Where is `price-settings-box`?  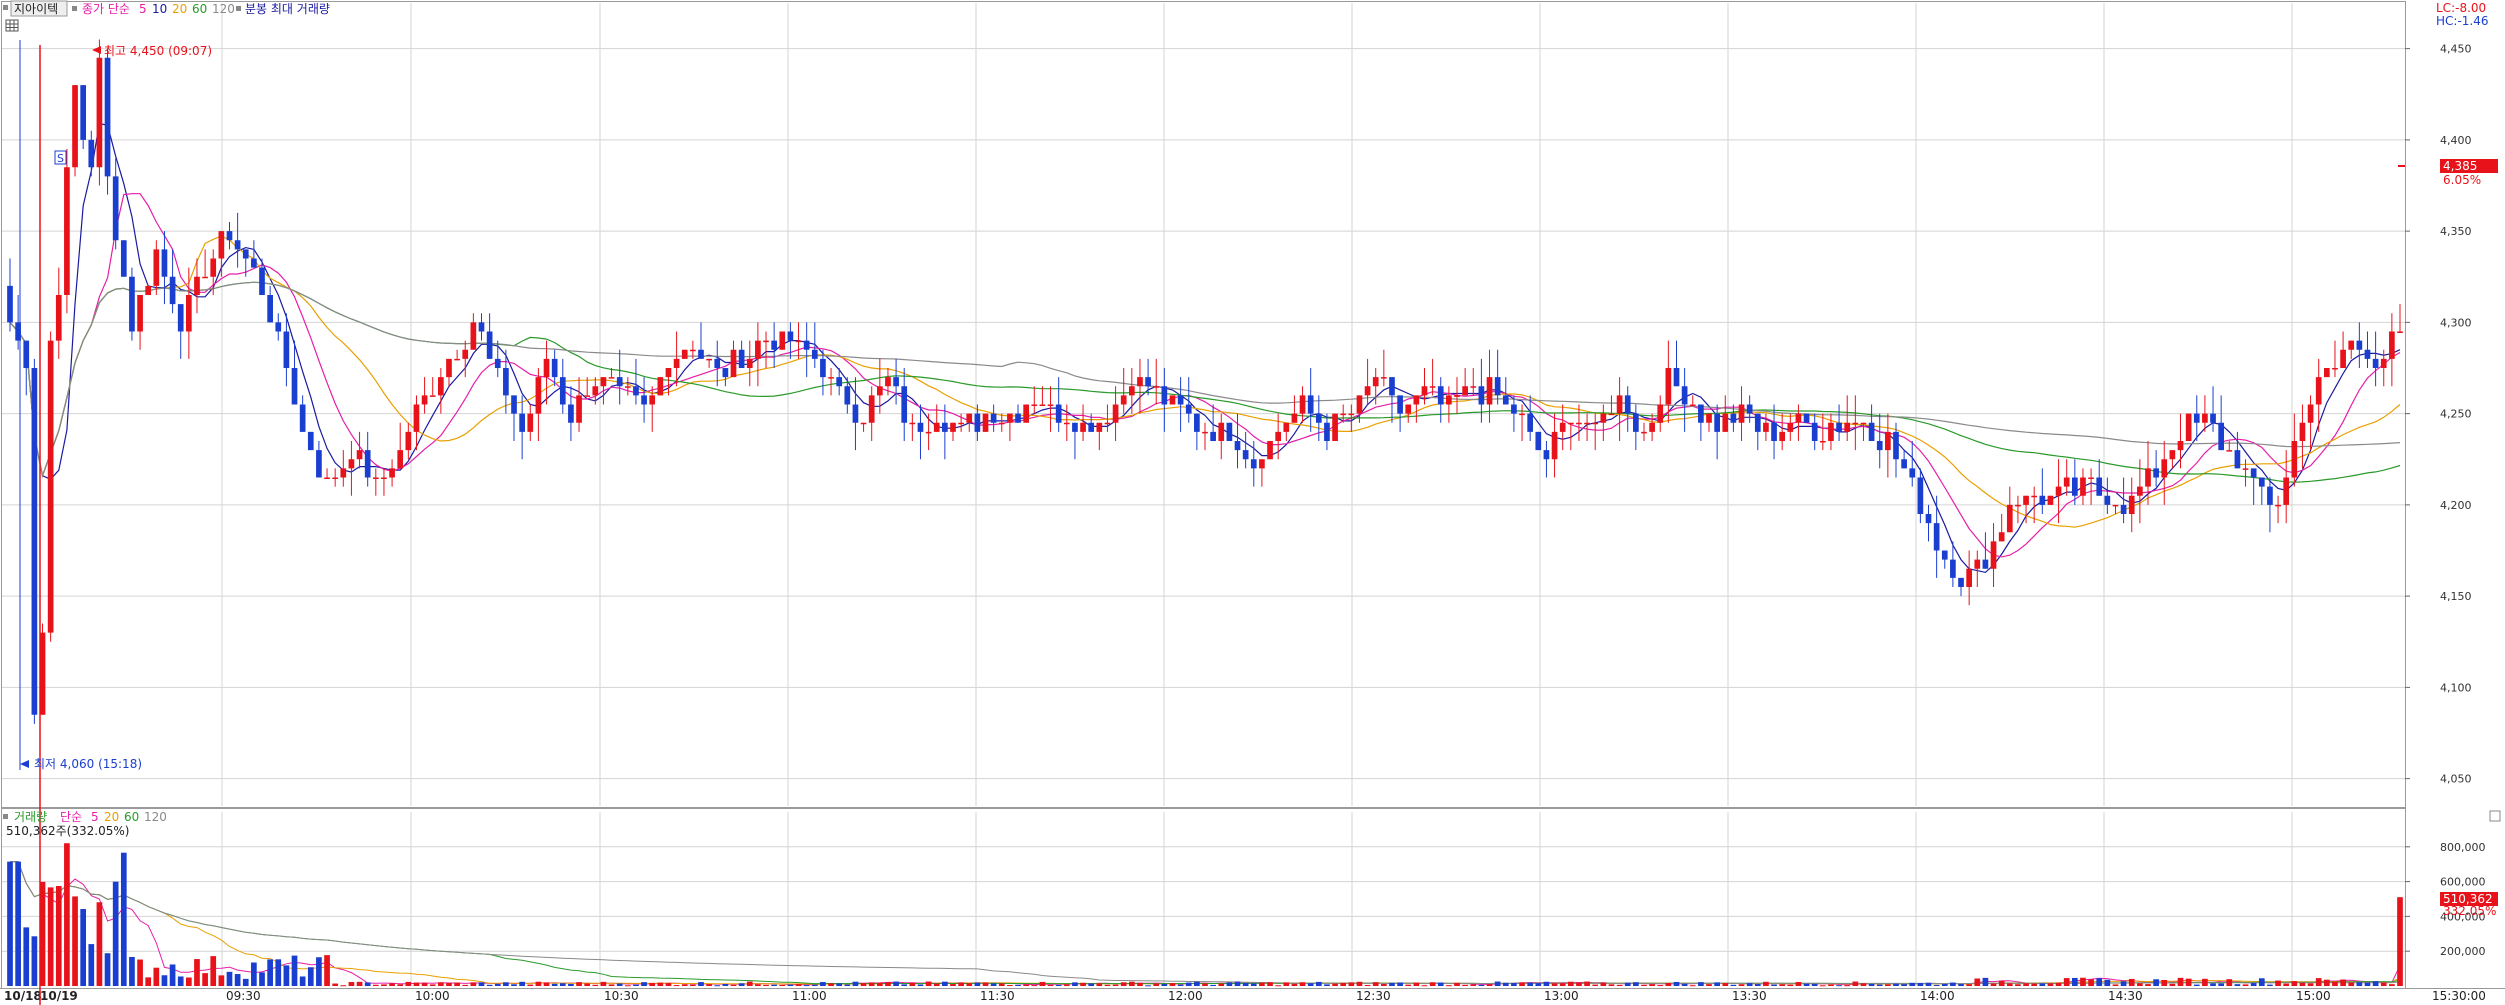 price-settings-box is located at coordinates (74, 8).